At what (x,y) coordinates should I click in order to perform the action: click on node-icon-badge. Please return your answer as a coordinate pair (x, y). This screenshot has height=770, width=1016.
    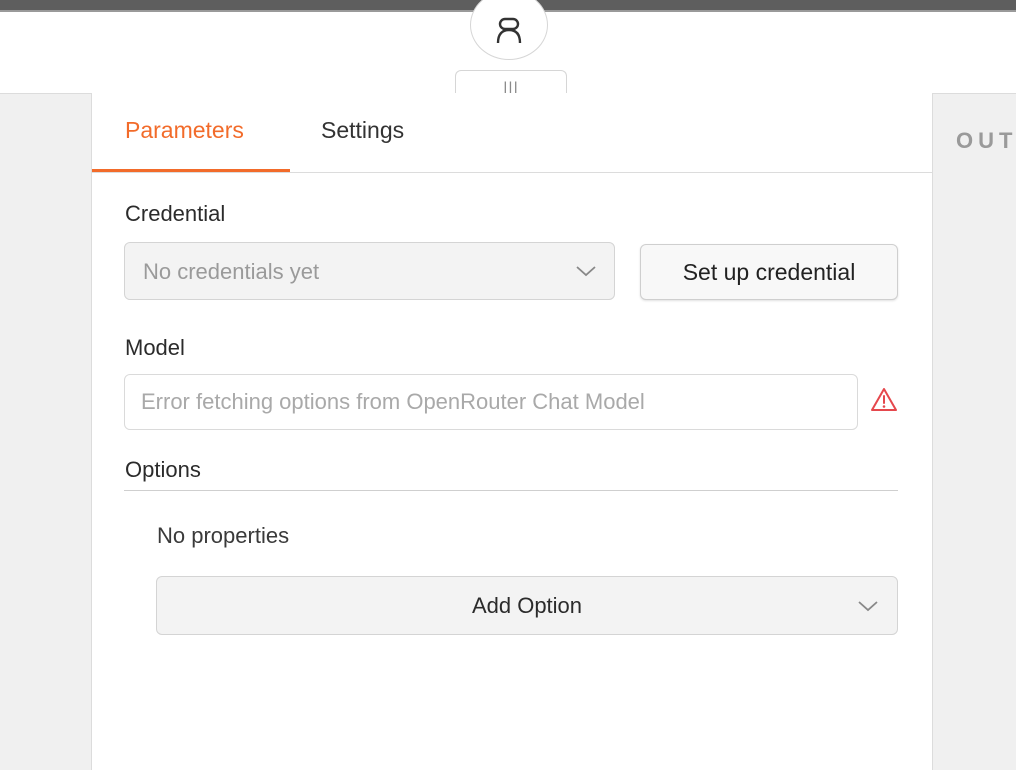
    Looking at the image, I should click on (509, 30).